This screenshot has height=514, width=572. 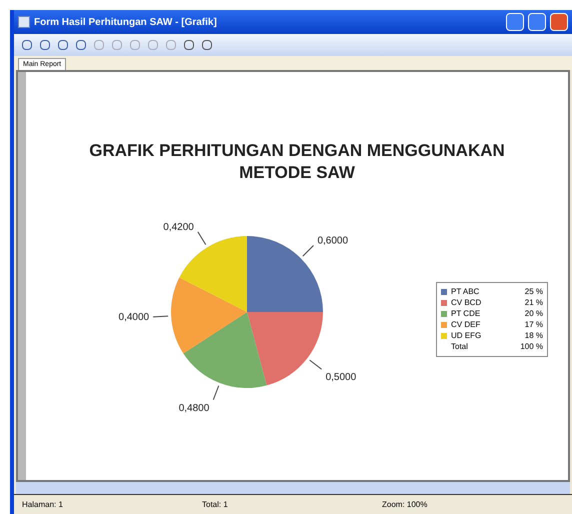 I want to click on legend-value: 25 %, so click(x=533, y=292).